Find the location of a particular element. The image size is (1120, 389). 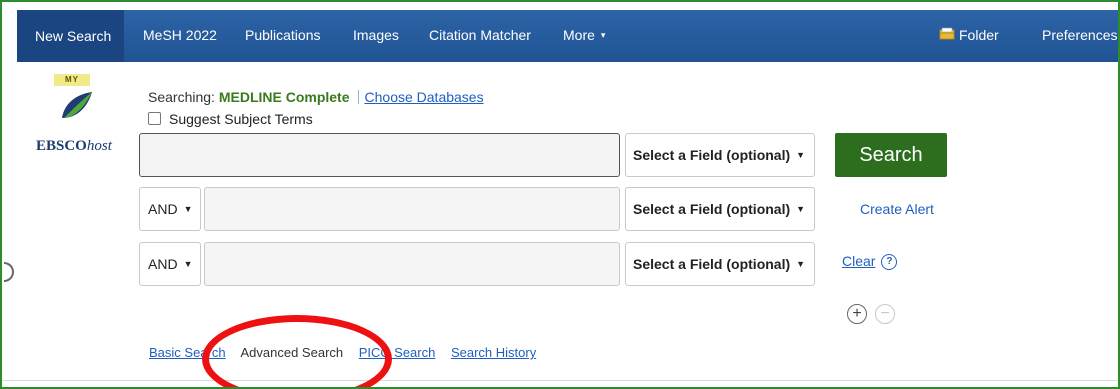

folder-icon is located at coordinates (947, 35).